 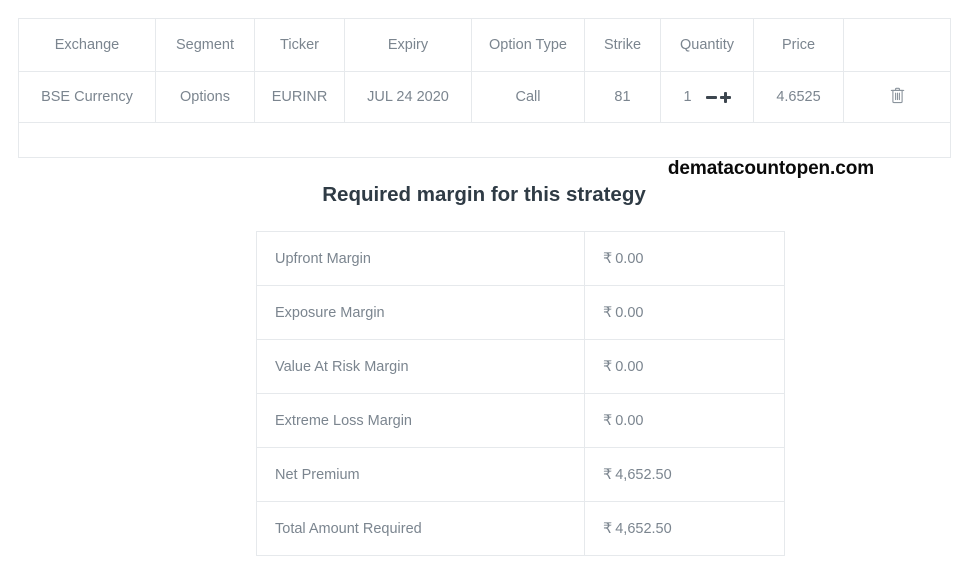 I want to click on cell-expiry: JUL 24 2020, so click(x=408, y=97).